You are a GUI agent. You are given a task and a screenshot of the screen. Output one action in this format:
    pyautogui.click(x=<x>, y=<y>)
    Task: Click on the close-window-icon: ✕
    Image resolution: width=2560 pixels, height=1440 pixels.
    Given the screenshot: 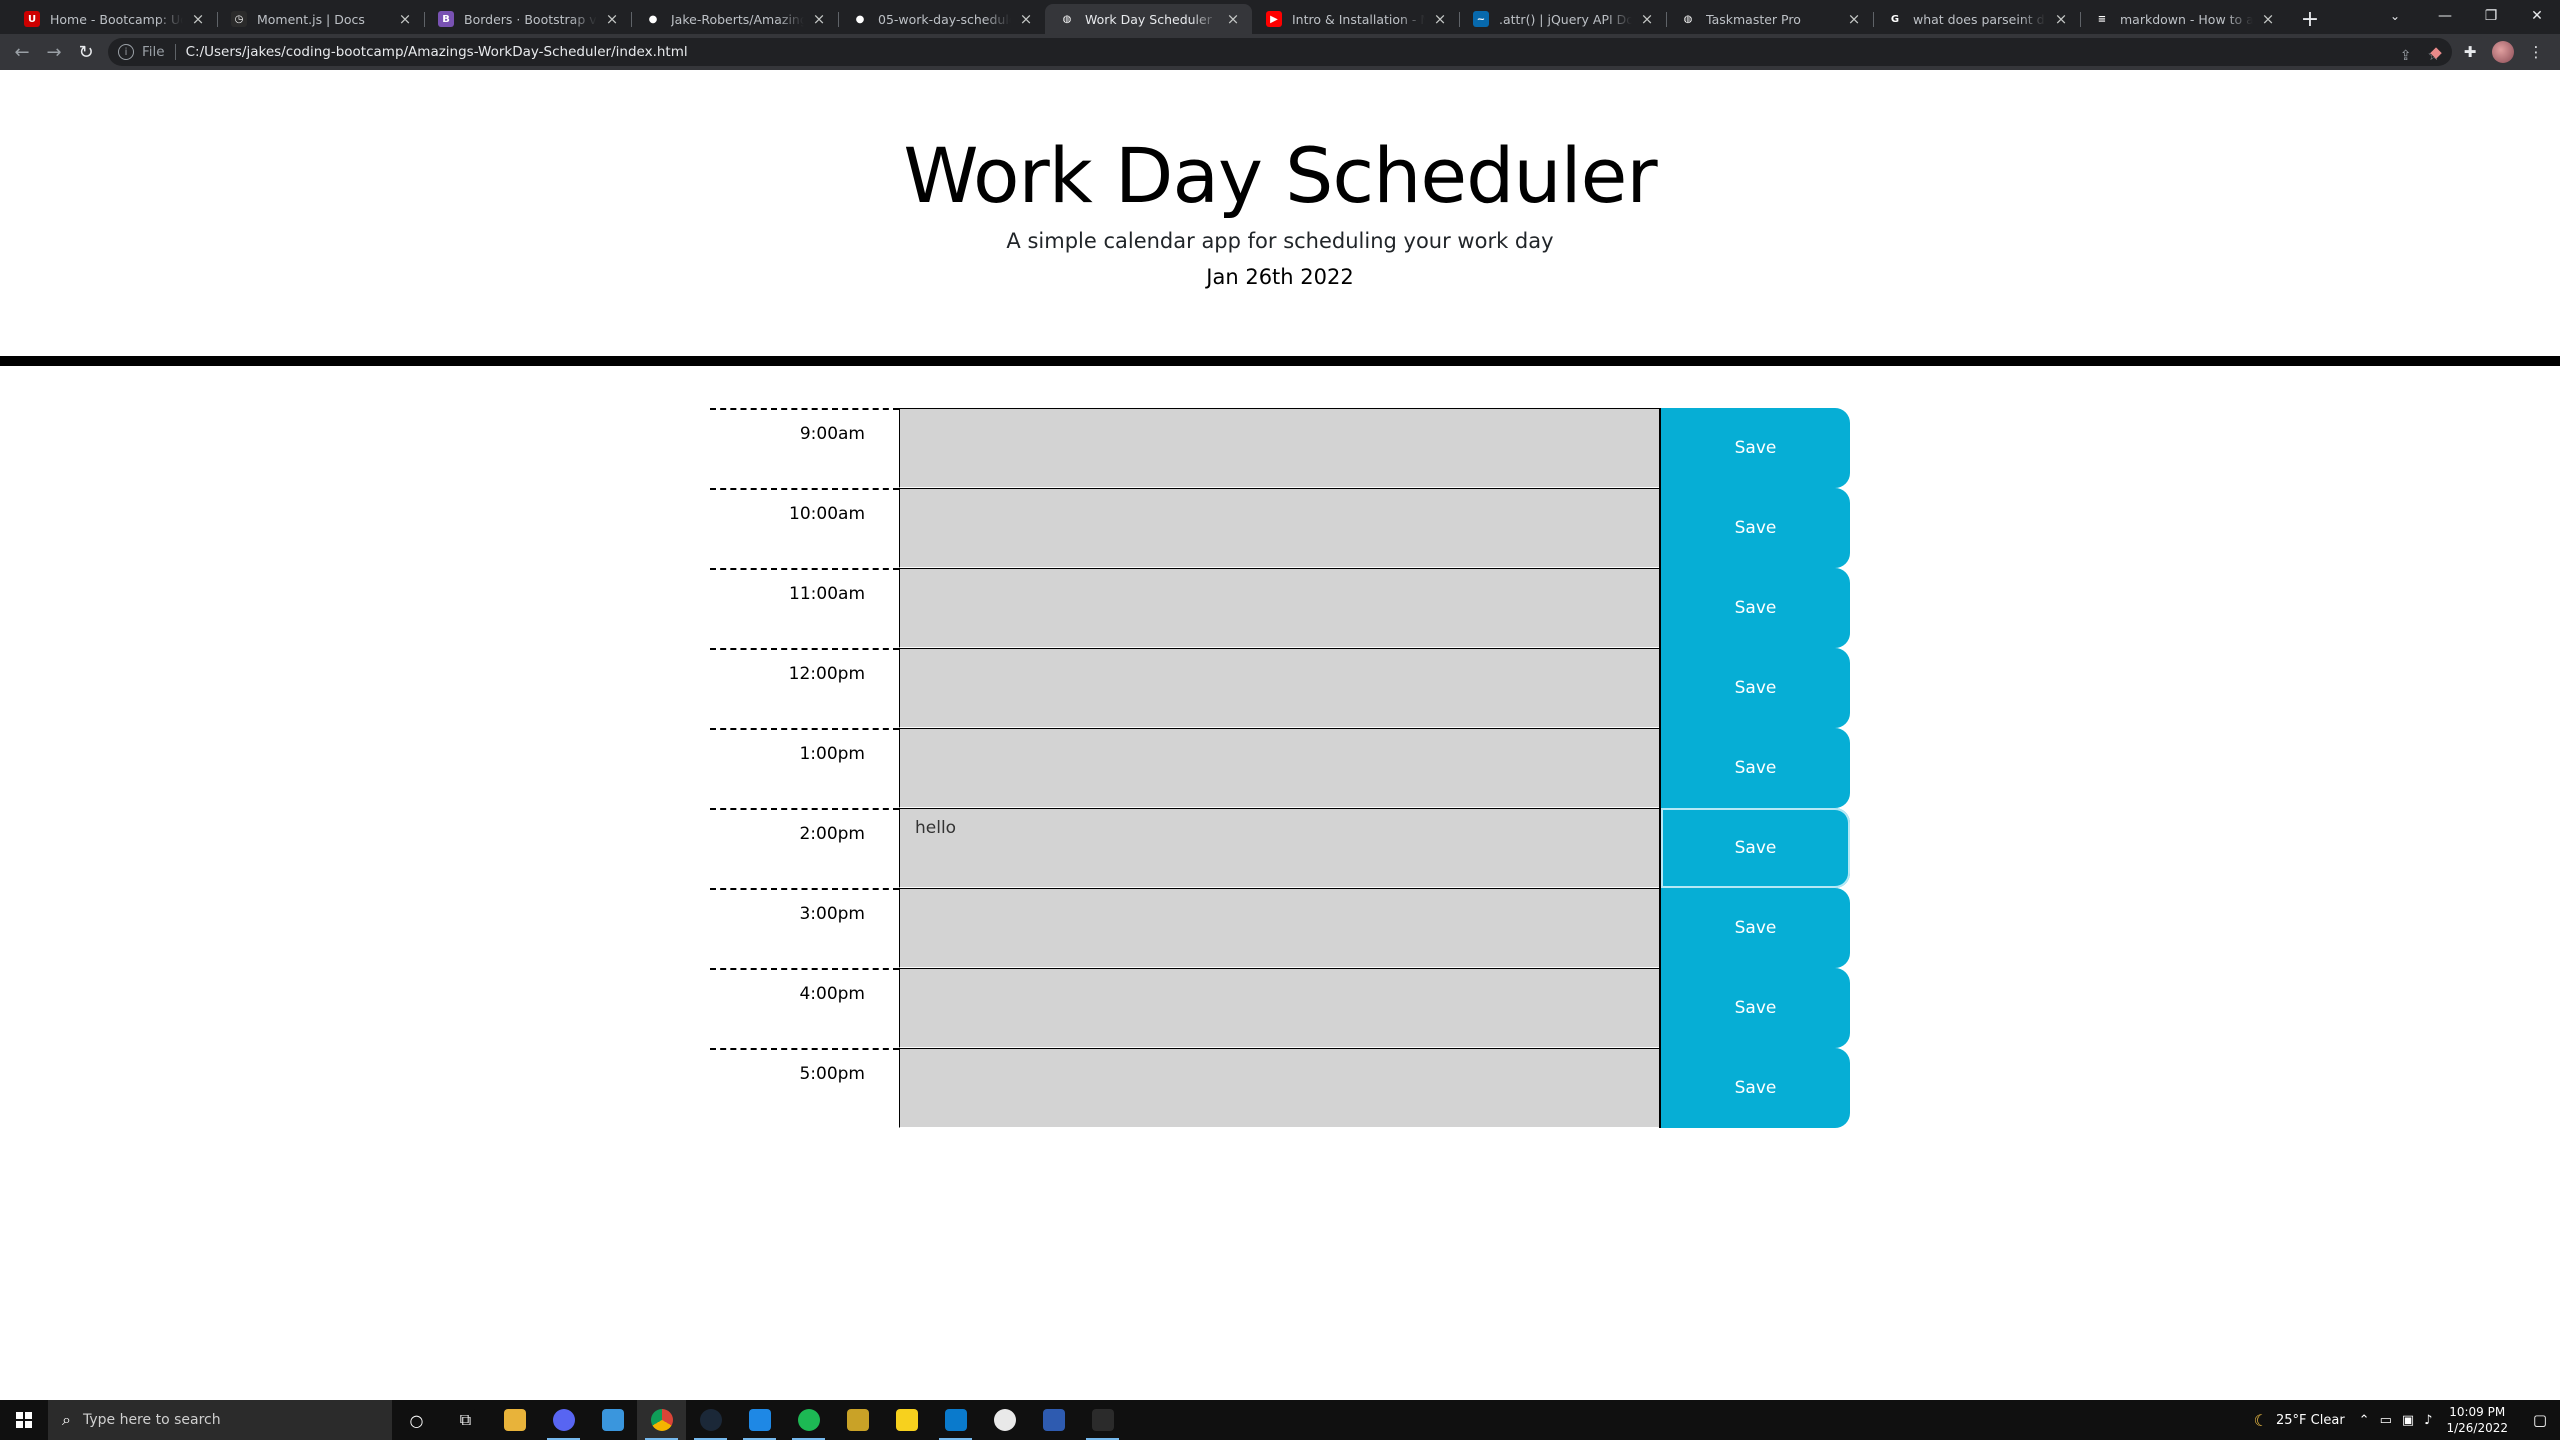 What is the action you would take?
    pyautogui.click(x=2537, y=16)
    